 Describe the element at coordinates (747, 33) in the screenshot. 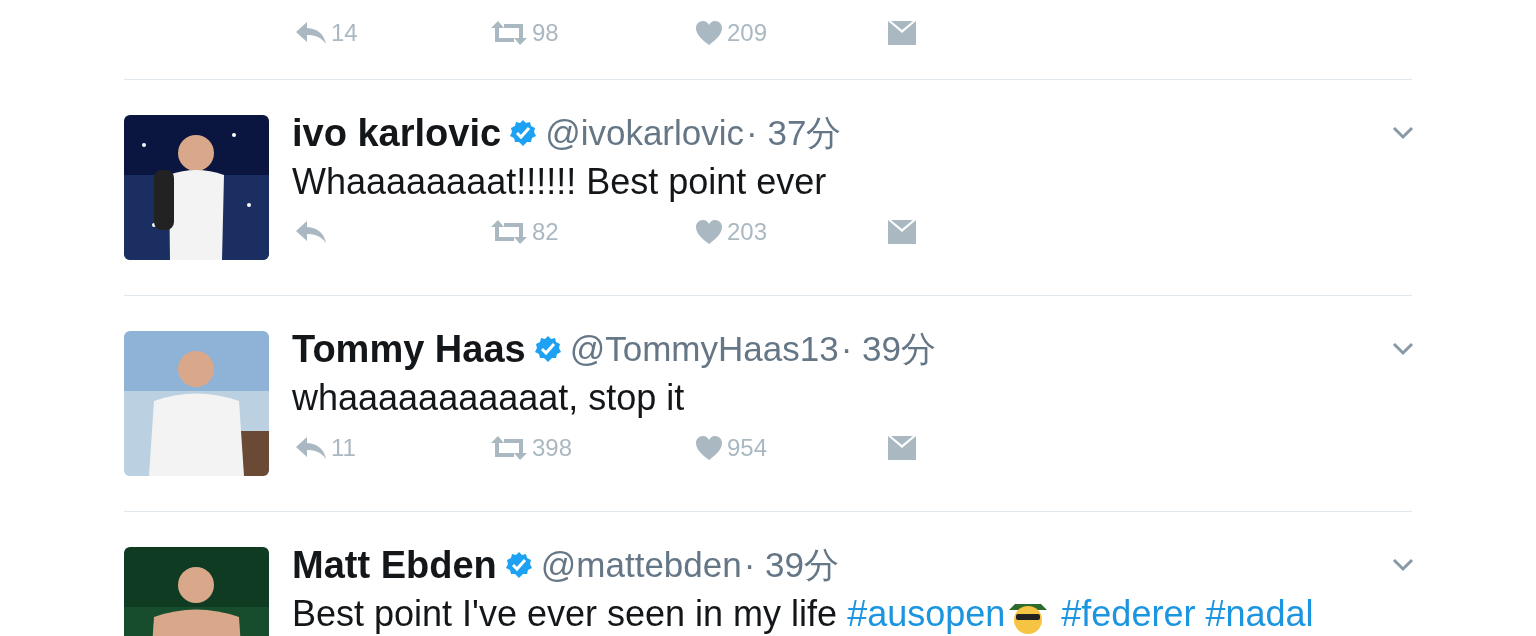

I see `like-count: 209` at that location.